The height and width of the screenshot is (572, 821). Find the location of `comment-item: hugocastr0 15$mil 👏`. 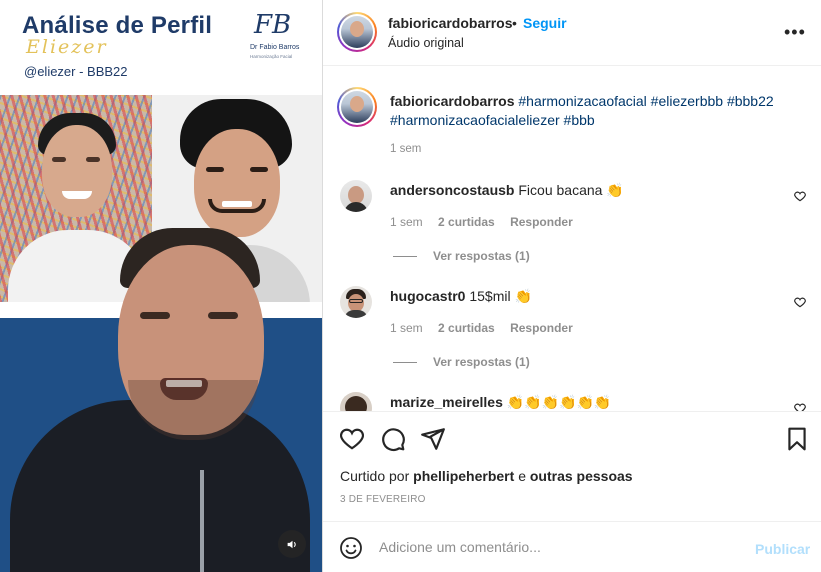

comment-item: hugocastr0 15$mil 👏 is located at coordinates (461, 296).